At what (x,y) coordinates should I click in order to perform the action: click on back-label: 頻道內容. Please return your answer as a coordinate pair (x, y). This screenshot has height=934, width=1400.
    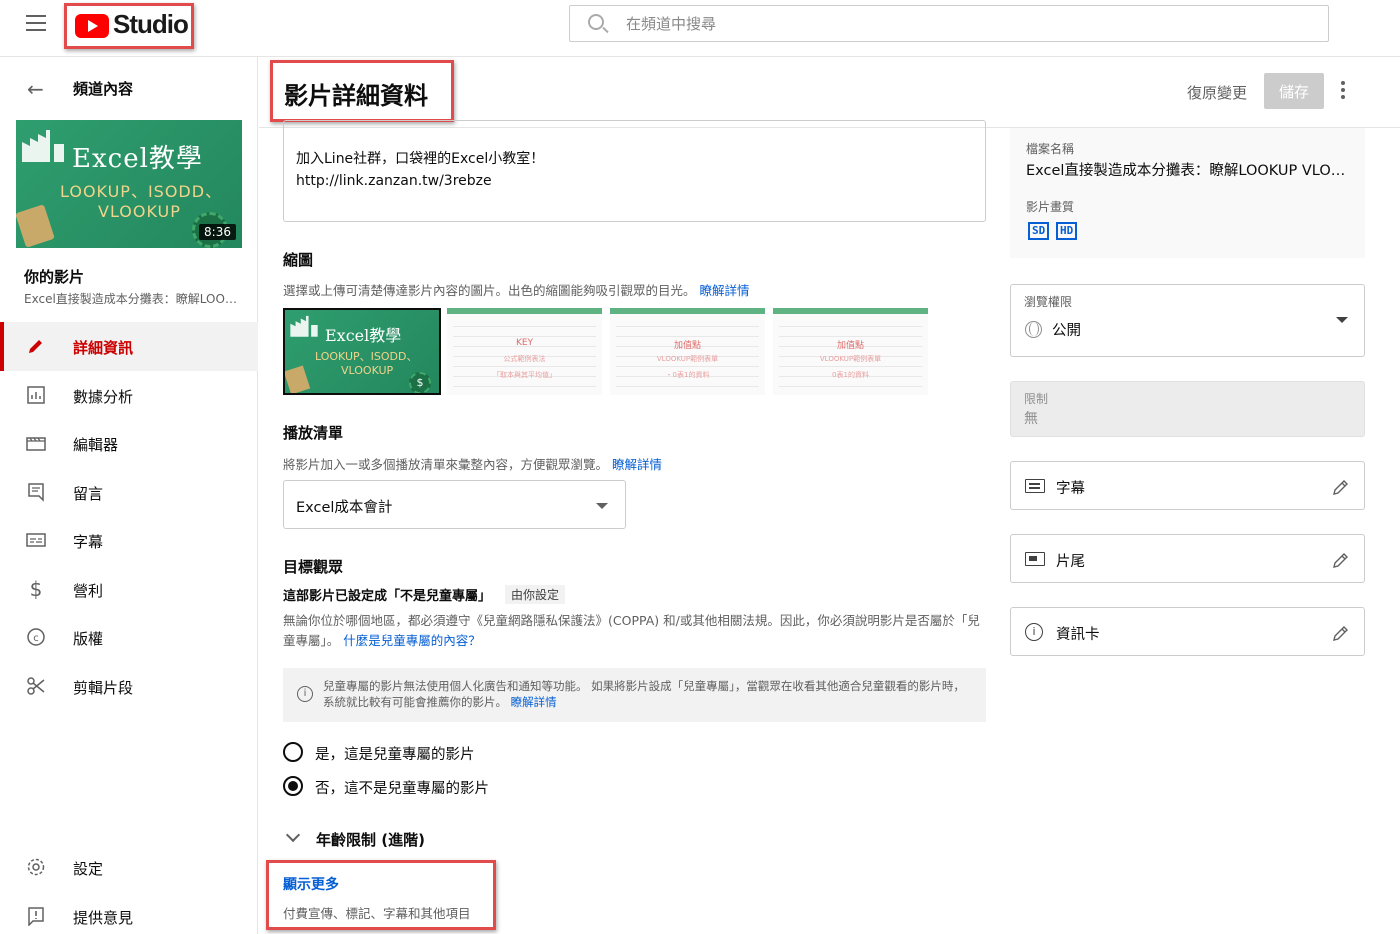
    Looking at the image, I should click on (103, 89).